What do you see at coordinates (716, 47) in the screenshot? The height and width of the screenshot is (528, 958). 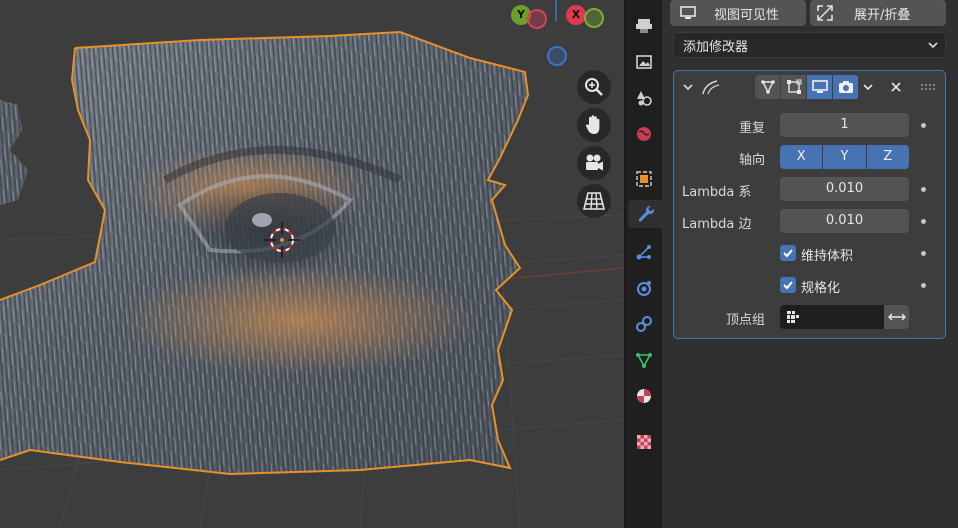 I see `add-modifier-label: 添加修改器` at bounding box center [716, 47].